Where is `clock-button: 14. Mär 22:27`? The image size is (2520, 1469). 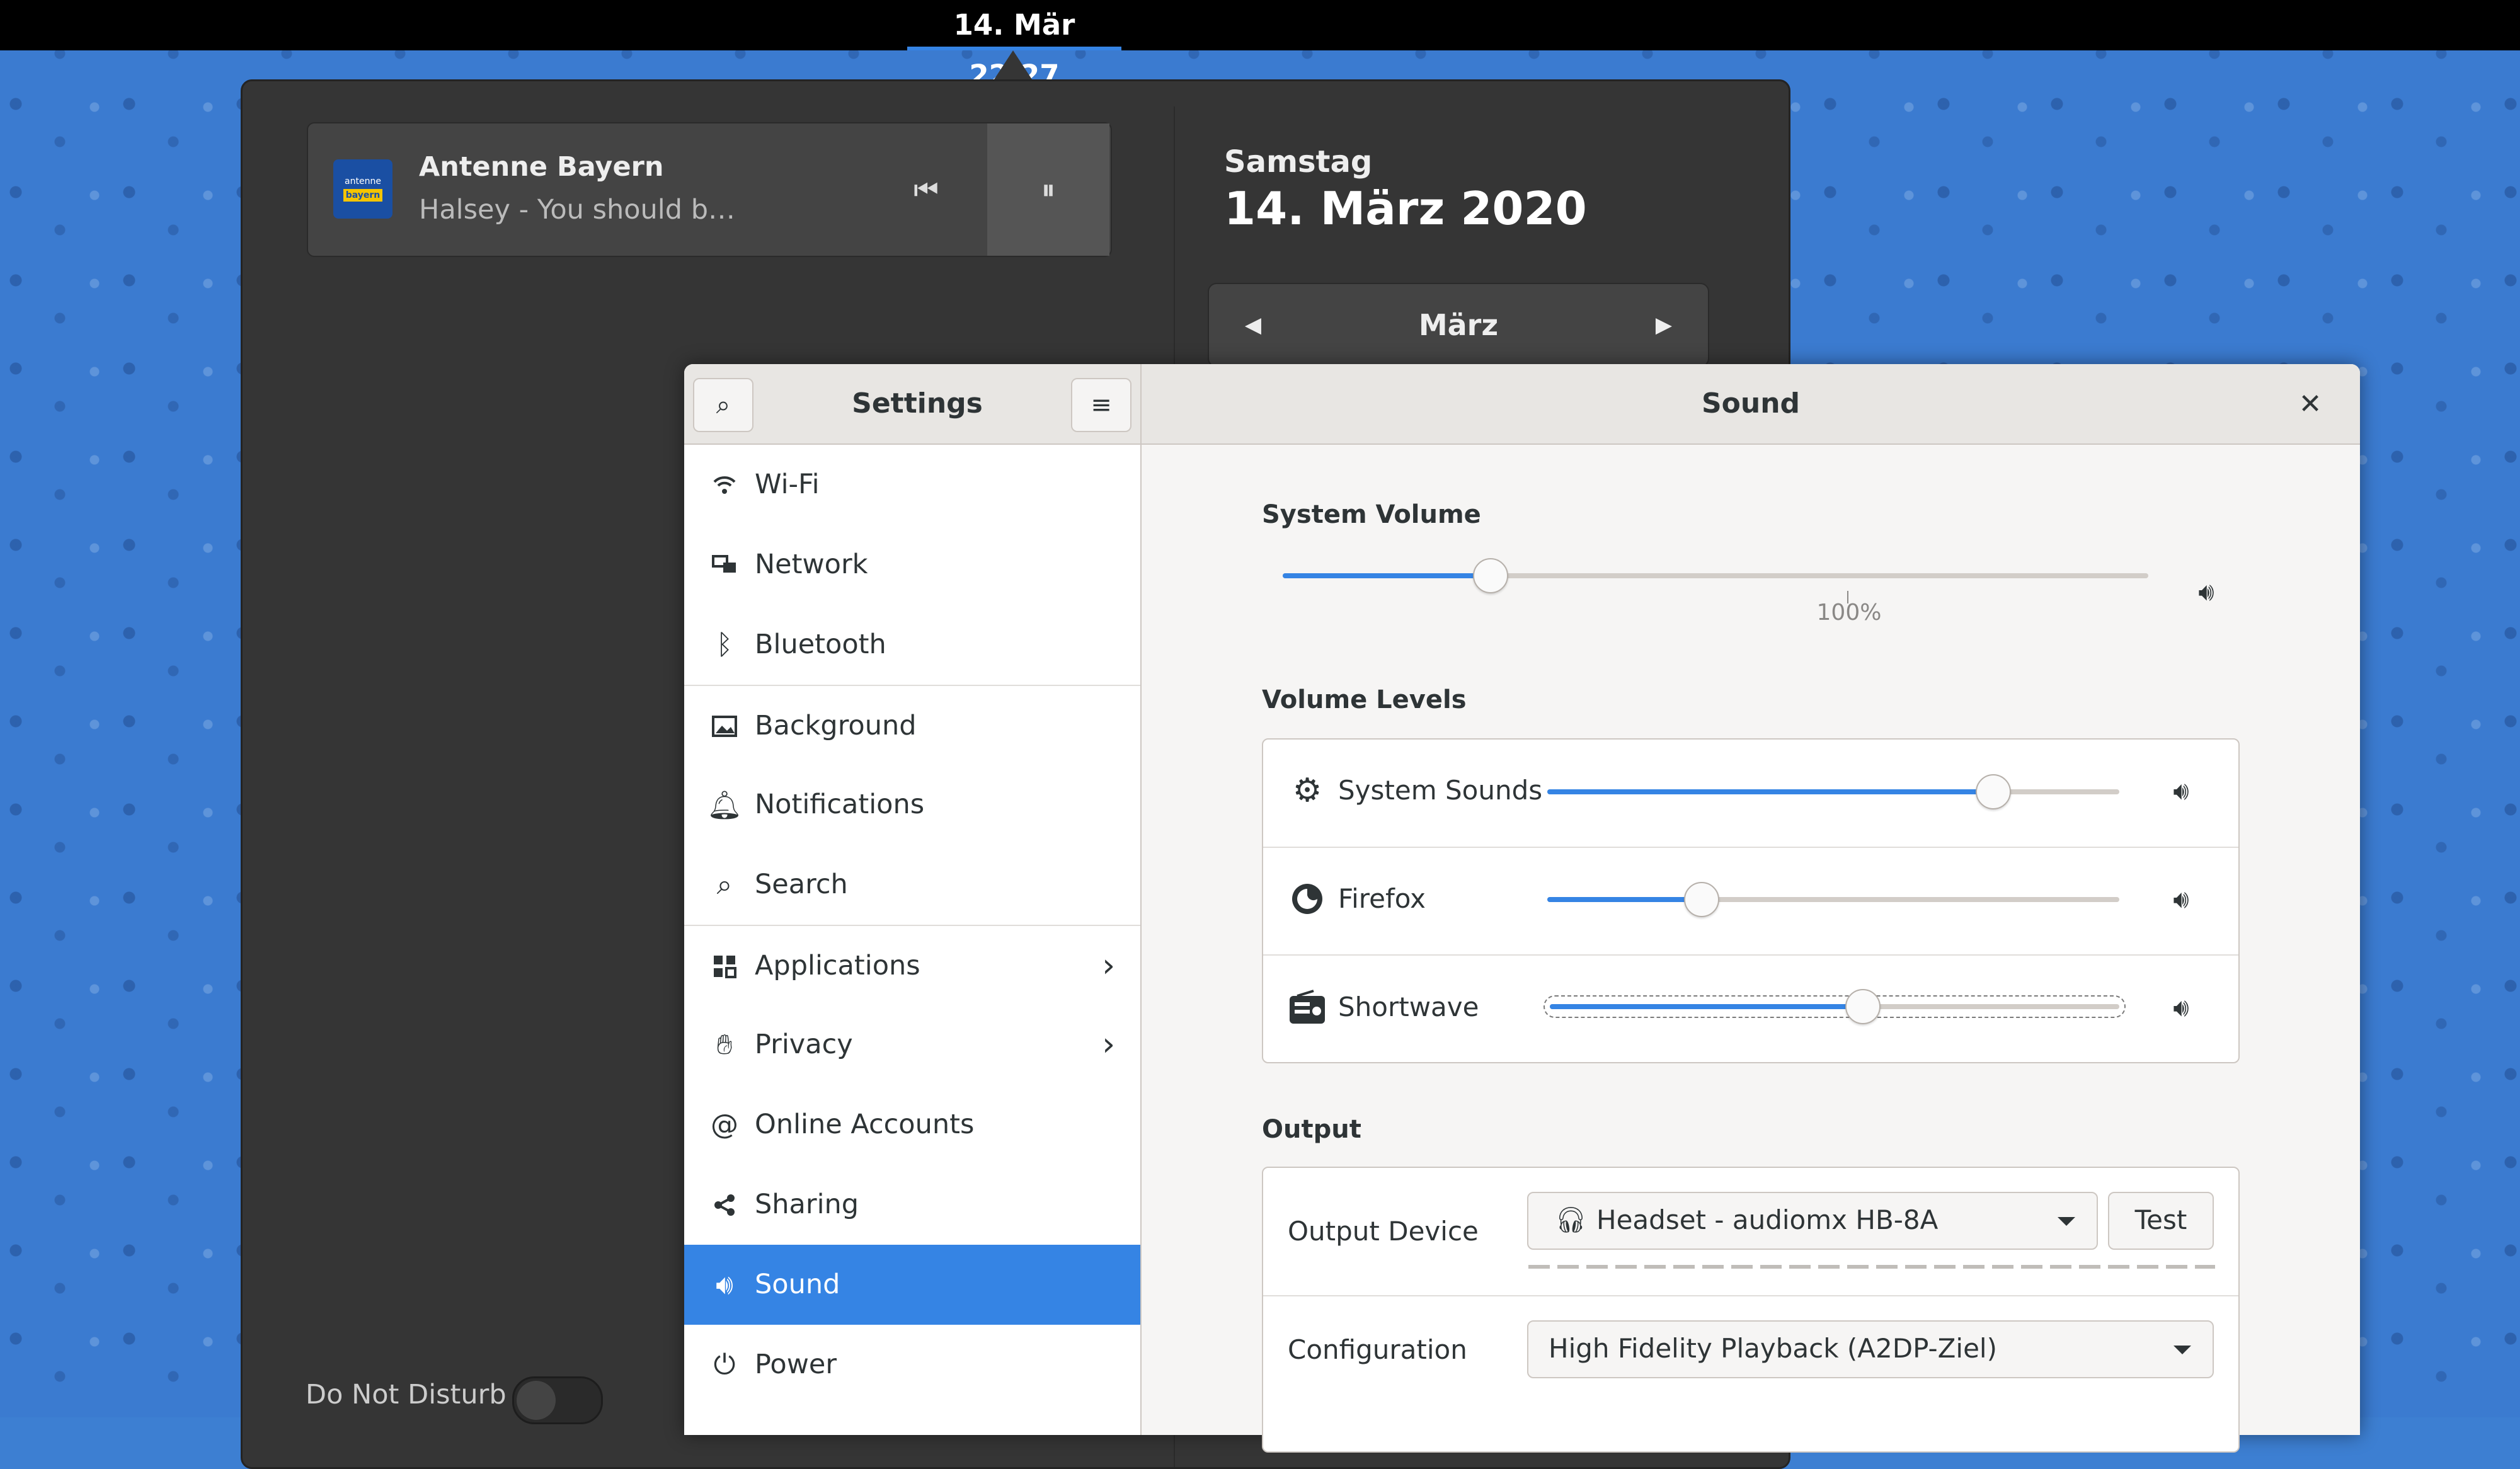 clock-button: 14. Mär 22:27 is located at coordinates (1014, 46).